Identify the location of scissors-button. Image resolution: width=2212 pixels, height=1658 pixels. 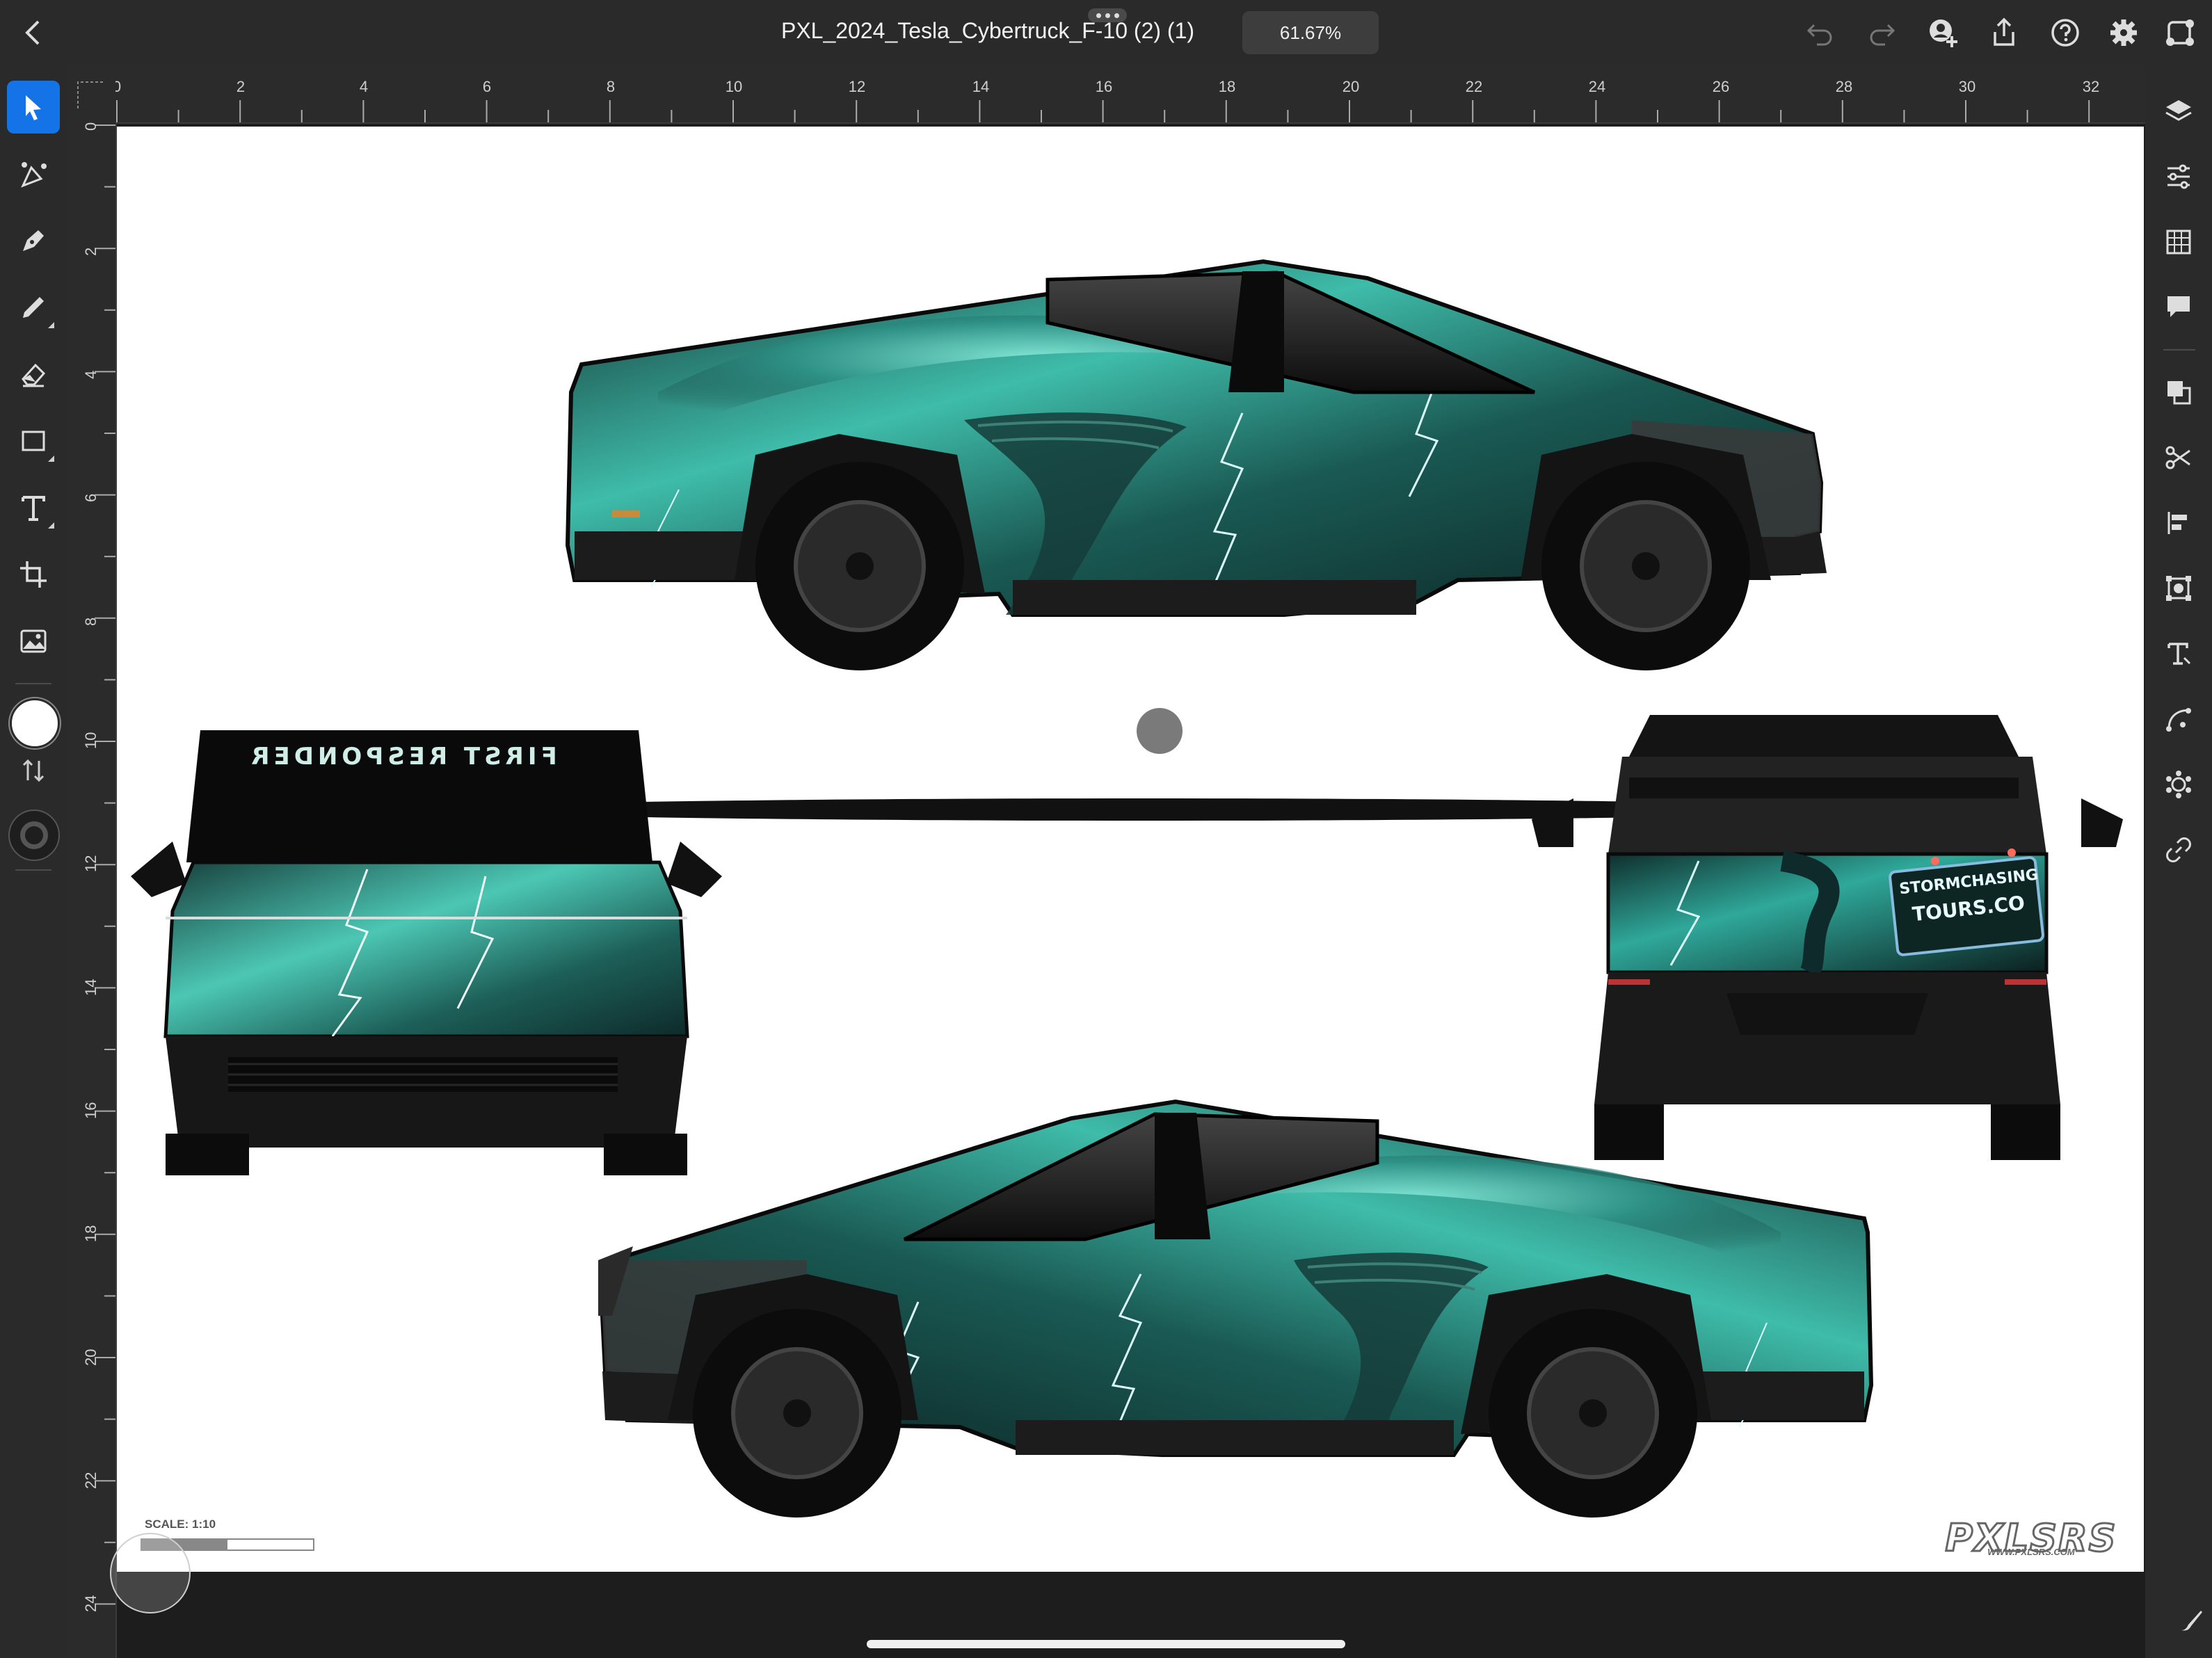
(2178, 458).